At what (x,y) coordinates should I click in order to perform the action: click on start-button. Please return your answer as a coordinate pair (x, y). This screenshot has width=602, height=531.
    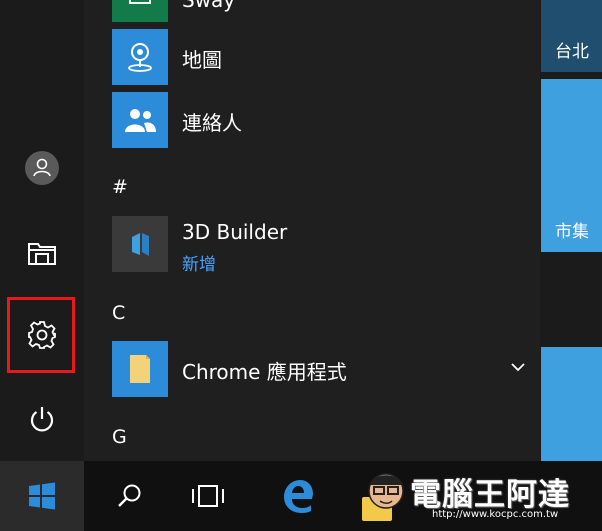
    Looking at the image, I should click on (42, 496).